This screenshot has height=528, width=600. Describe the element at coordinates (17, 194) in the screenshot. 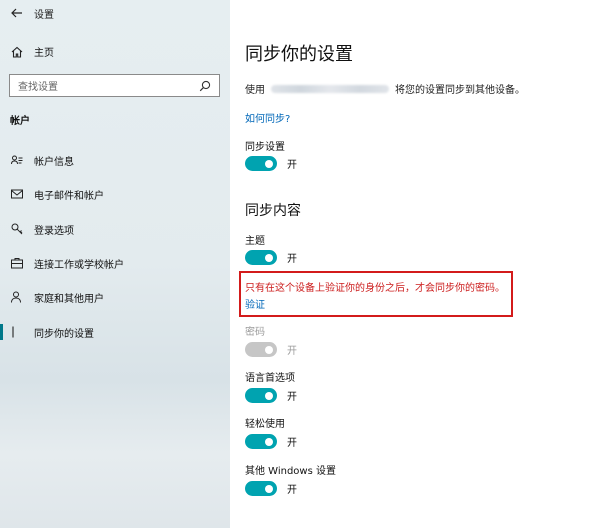

I see `mail-icon` at that location.